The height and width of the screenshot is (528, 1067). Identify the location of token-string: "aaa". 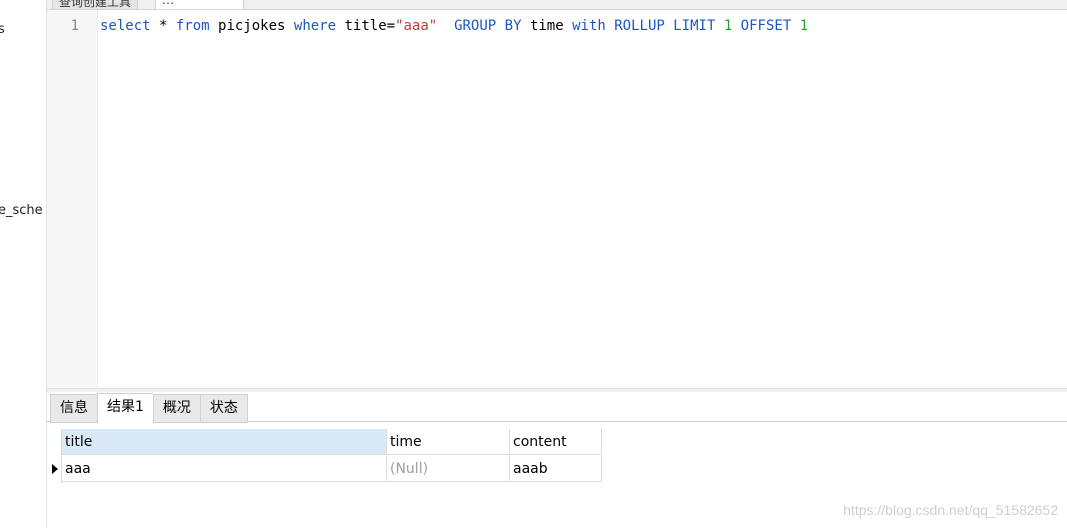
(416, 26).